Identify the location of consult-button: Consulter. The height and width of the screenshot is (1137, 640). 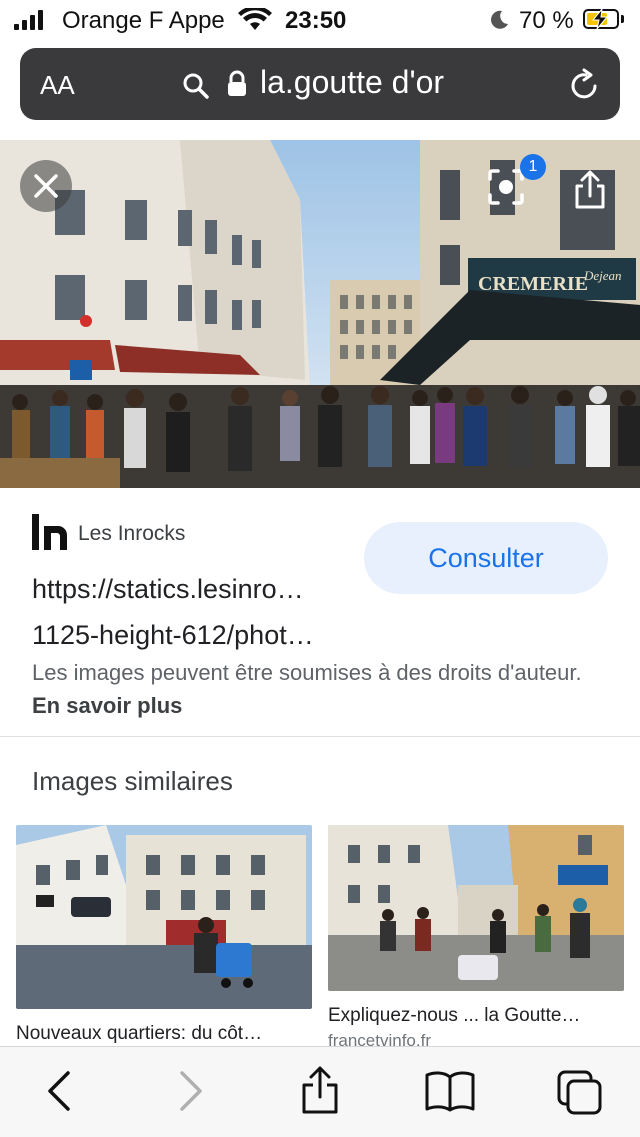
(486, 558).